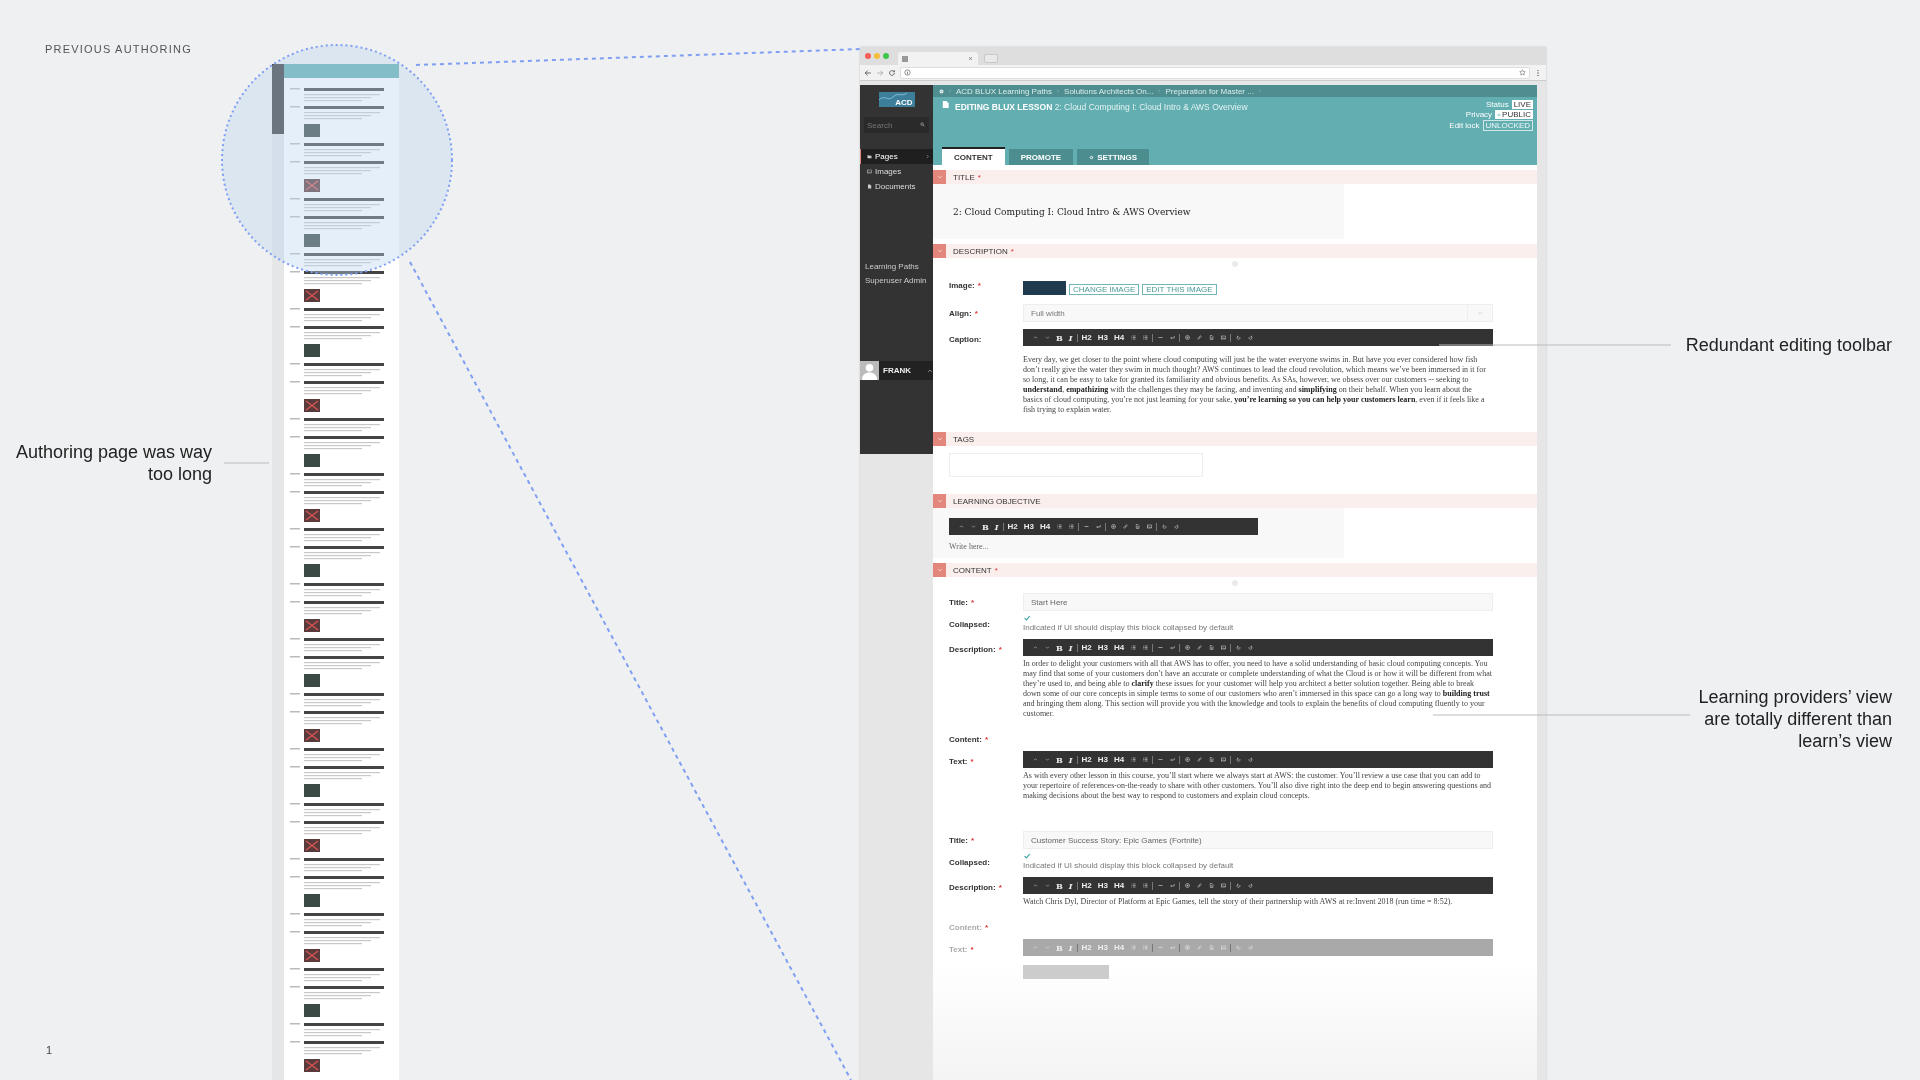 The height and width of the screenshot is (1080, 1920). What do you see at coordinates (1041, 157) in the screenshot?
I see `tab: PROMOTE` at bounding box center [1041, 157].